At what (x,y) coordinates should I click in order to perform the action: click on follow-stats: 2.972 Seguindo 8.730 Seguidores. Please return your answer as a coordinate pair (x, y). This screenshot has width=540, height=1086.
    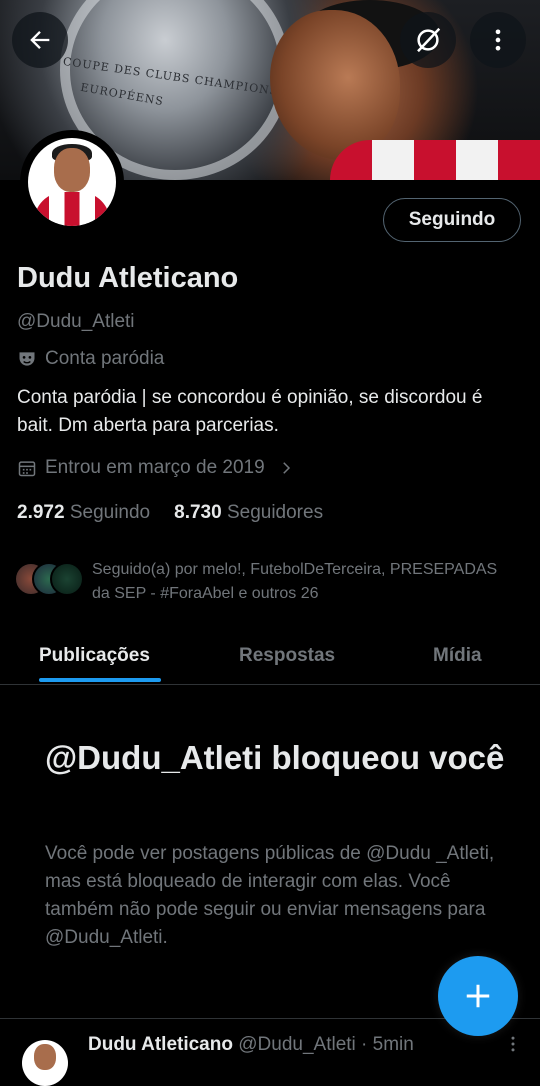
    Looking at the image, I should click on (170, 513).